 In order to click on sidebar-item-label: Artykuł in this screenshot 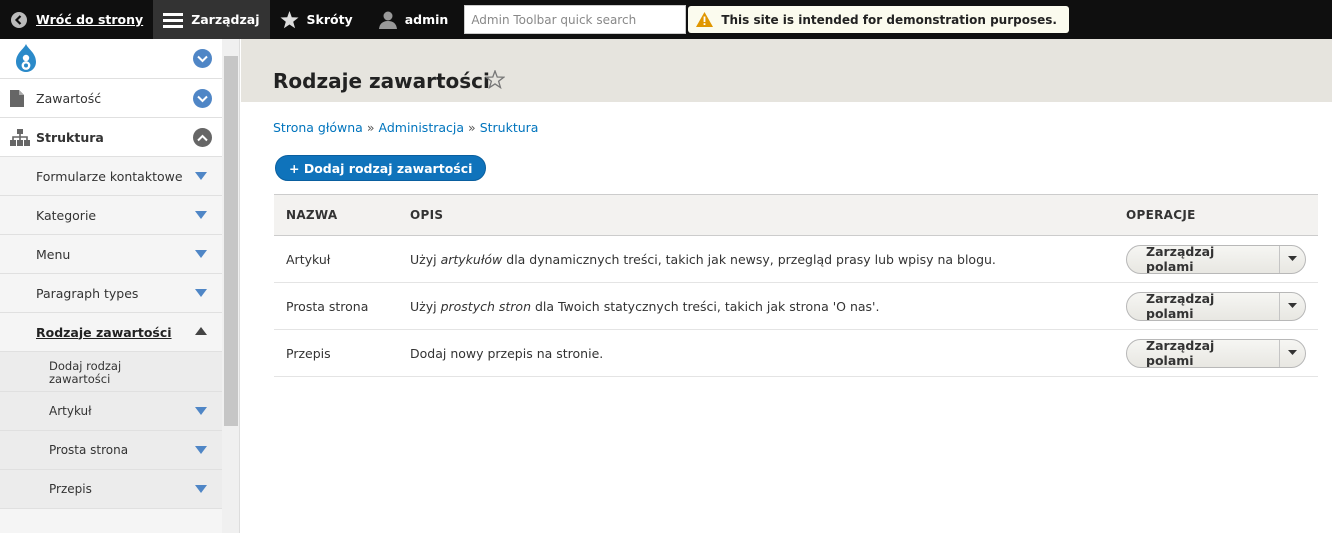, I will do `click(70, 411)`.